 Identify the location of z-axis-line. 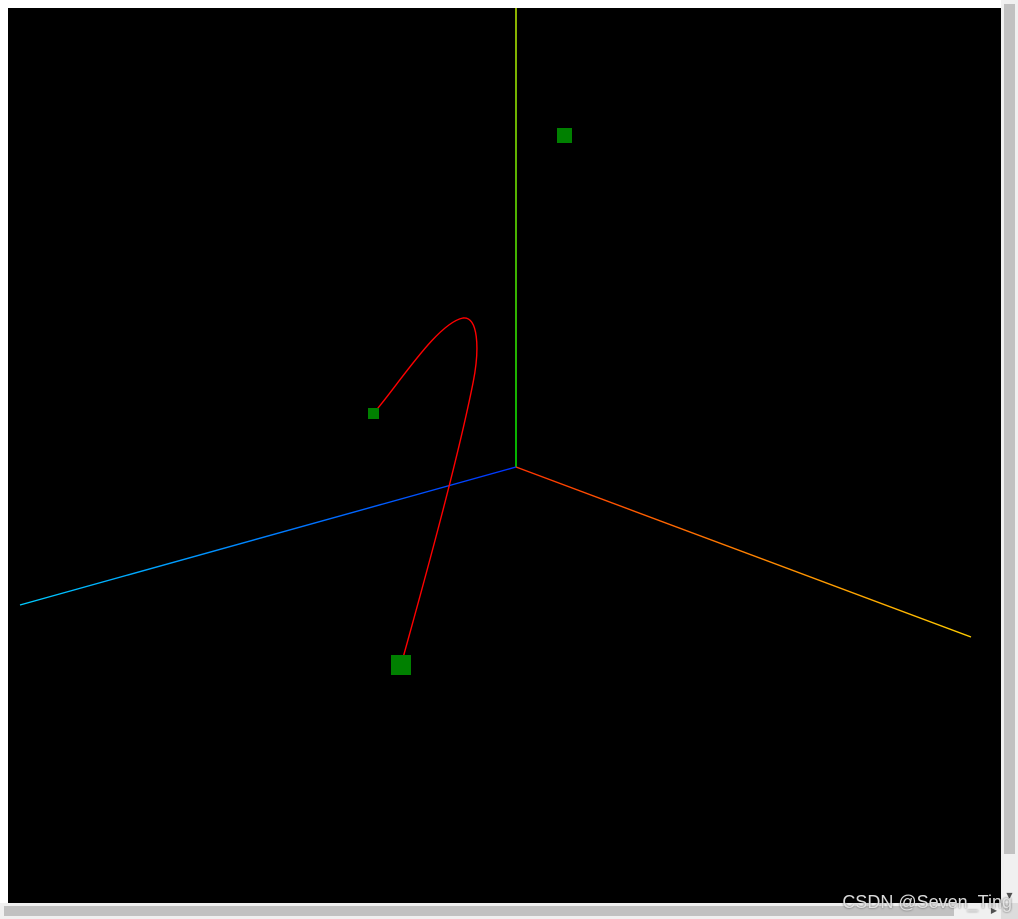
(268, 536).